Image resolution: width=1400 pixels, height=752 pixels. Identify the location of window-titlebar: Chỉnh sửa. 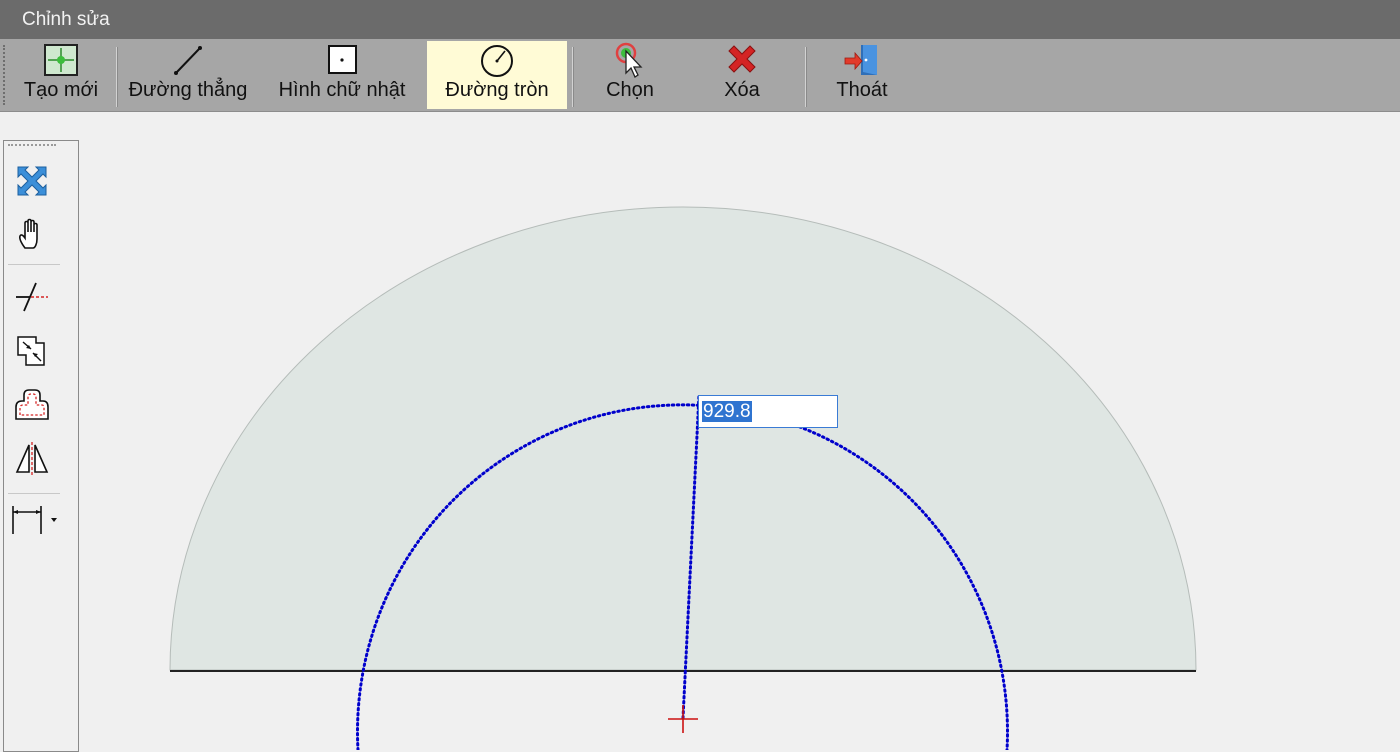
(700, 19).